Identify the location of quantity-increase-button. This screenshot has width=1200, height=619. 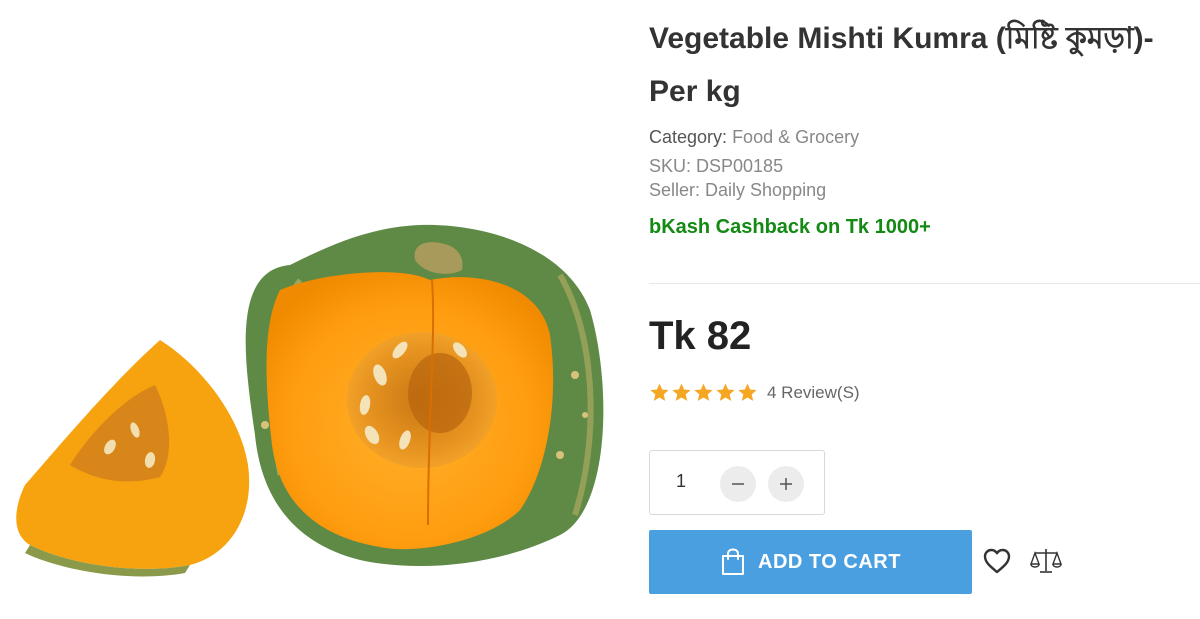
(786, 484).